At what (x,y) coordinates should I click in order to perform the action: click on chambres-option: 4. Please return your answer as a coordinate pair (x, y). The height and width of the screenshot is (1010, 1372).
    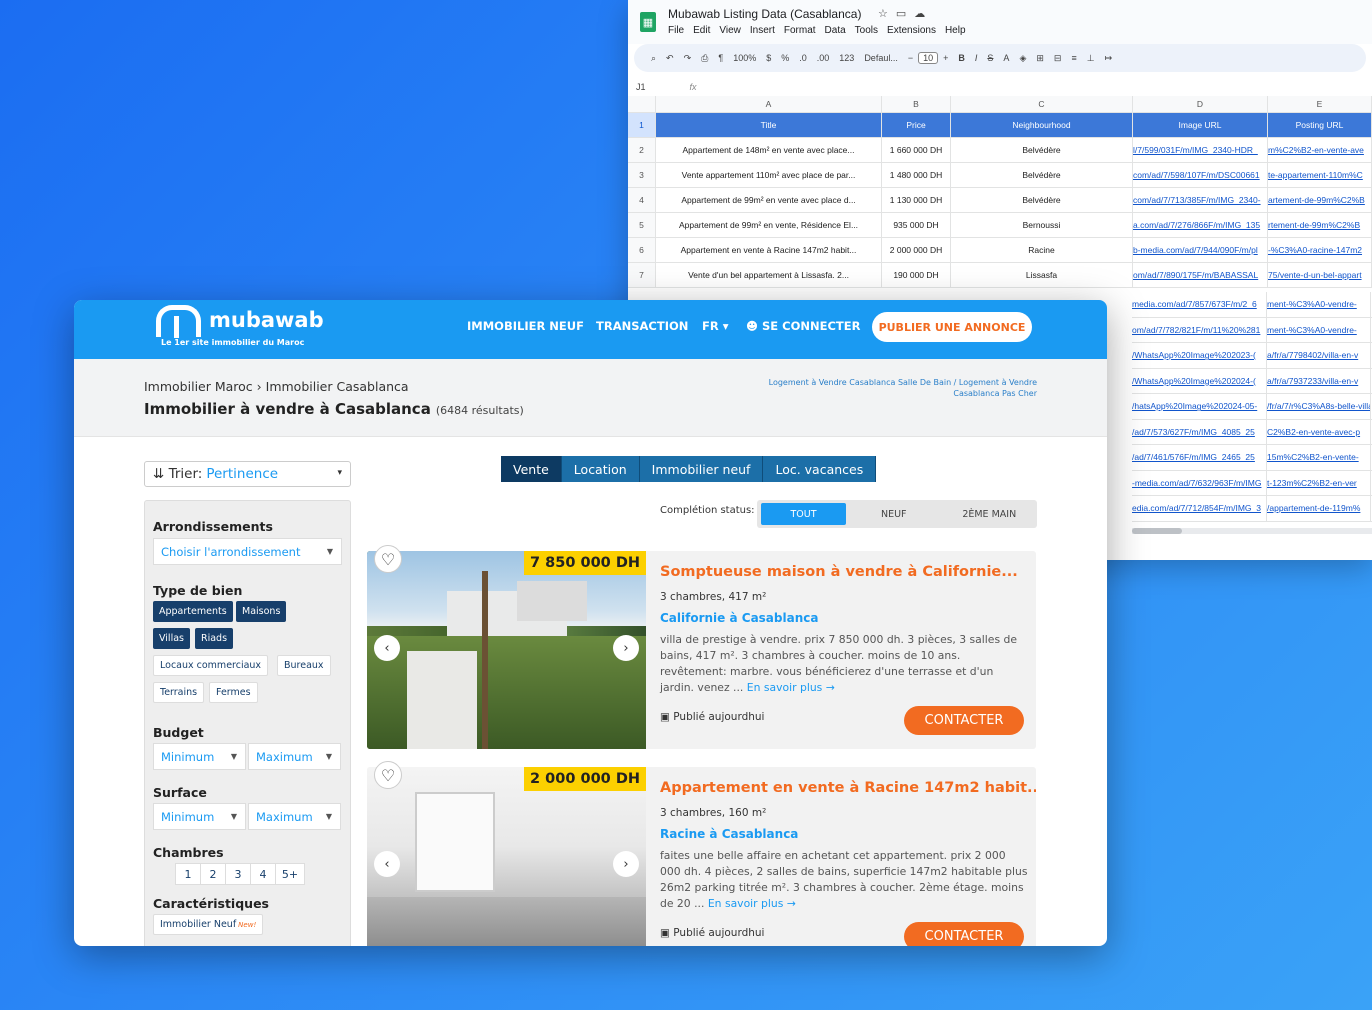
    Looking at the image, I should click on (263, 874).